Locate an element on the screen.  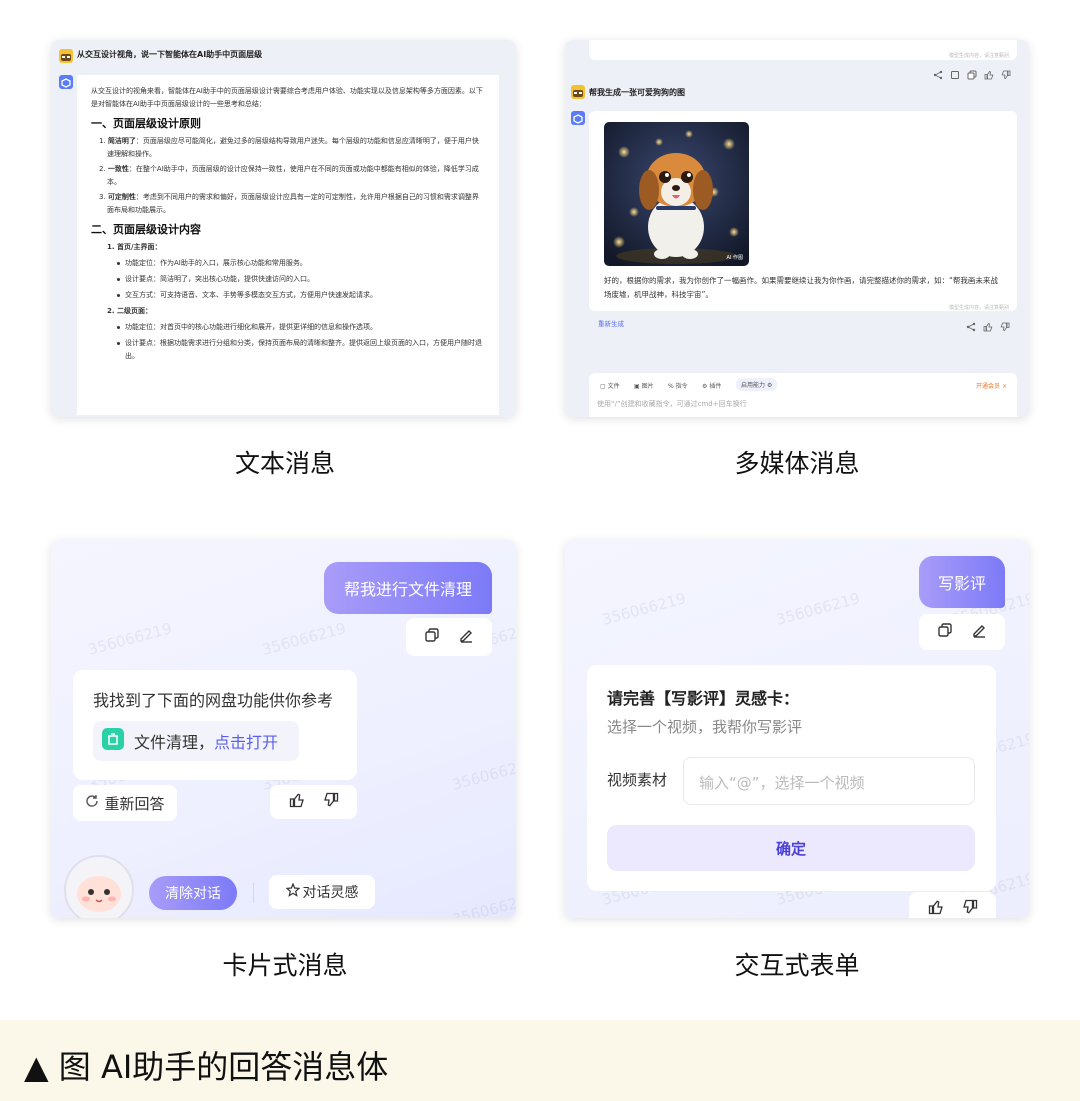
bullet-item: 功能定位：对首页中的核心功能进行细化和展开，提供更详细的信息和操作选项。 is located at coordinates (288, 327).